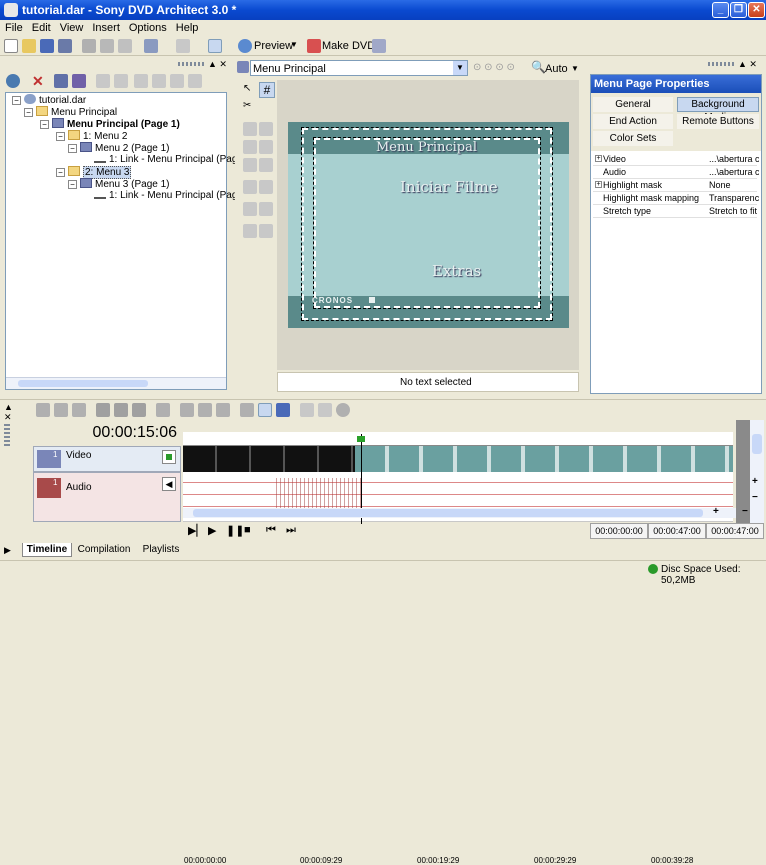 This screenshot has height=865, width=766. Describe the element at coordinates (11, 46) in the screenshot. I see `new-icon` at that location.